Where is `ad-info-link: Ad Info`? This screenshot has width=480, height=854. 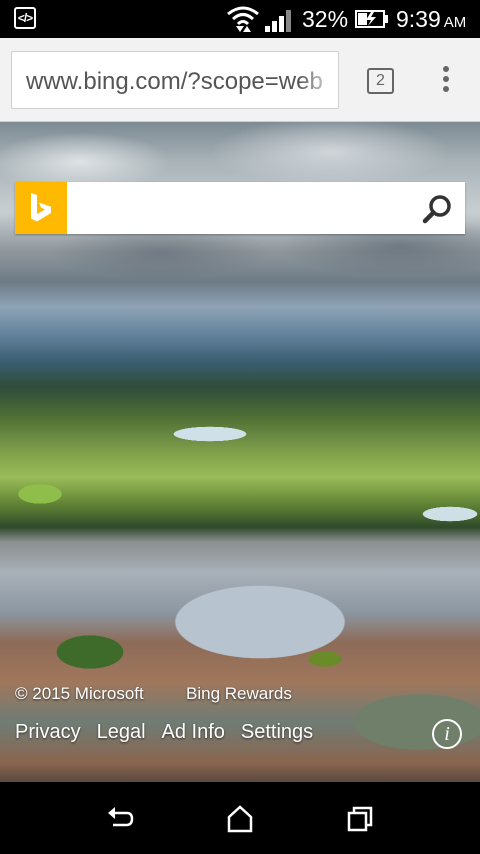
ad-info-link: Ad Info is located at coordinates (193, 732).